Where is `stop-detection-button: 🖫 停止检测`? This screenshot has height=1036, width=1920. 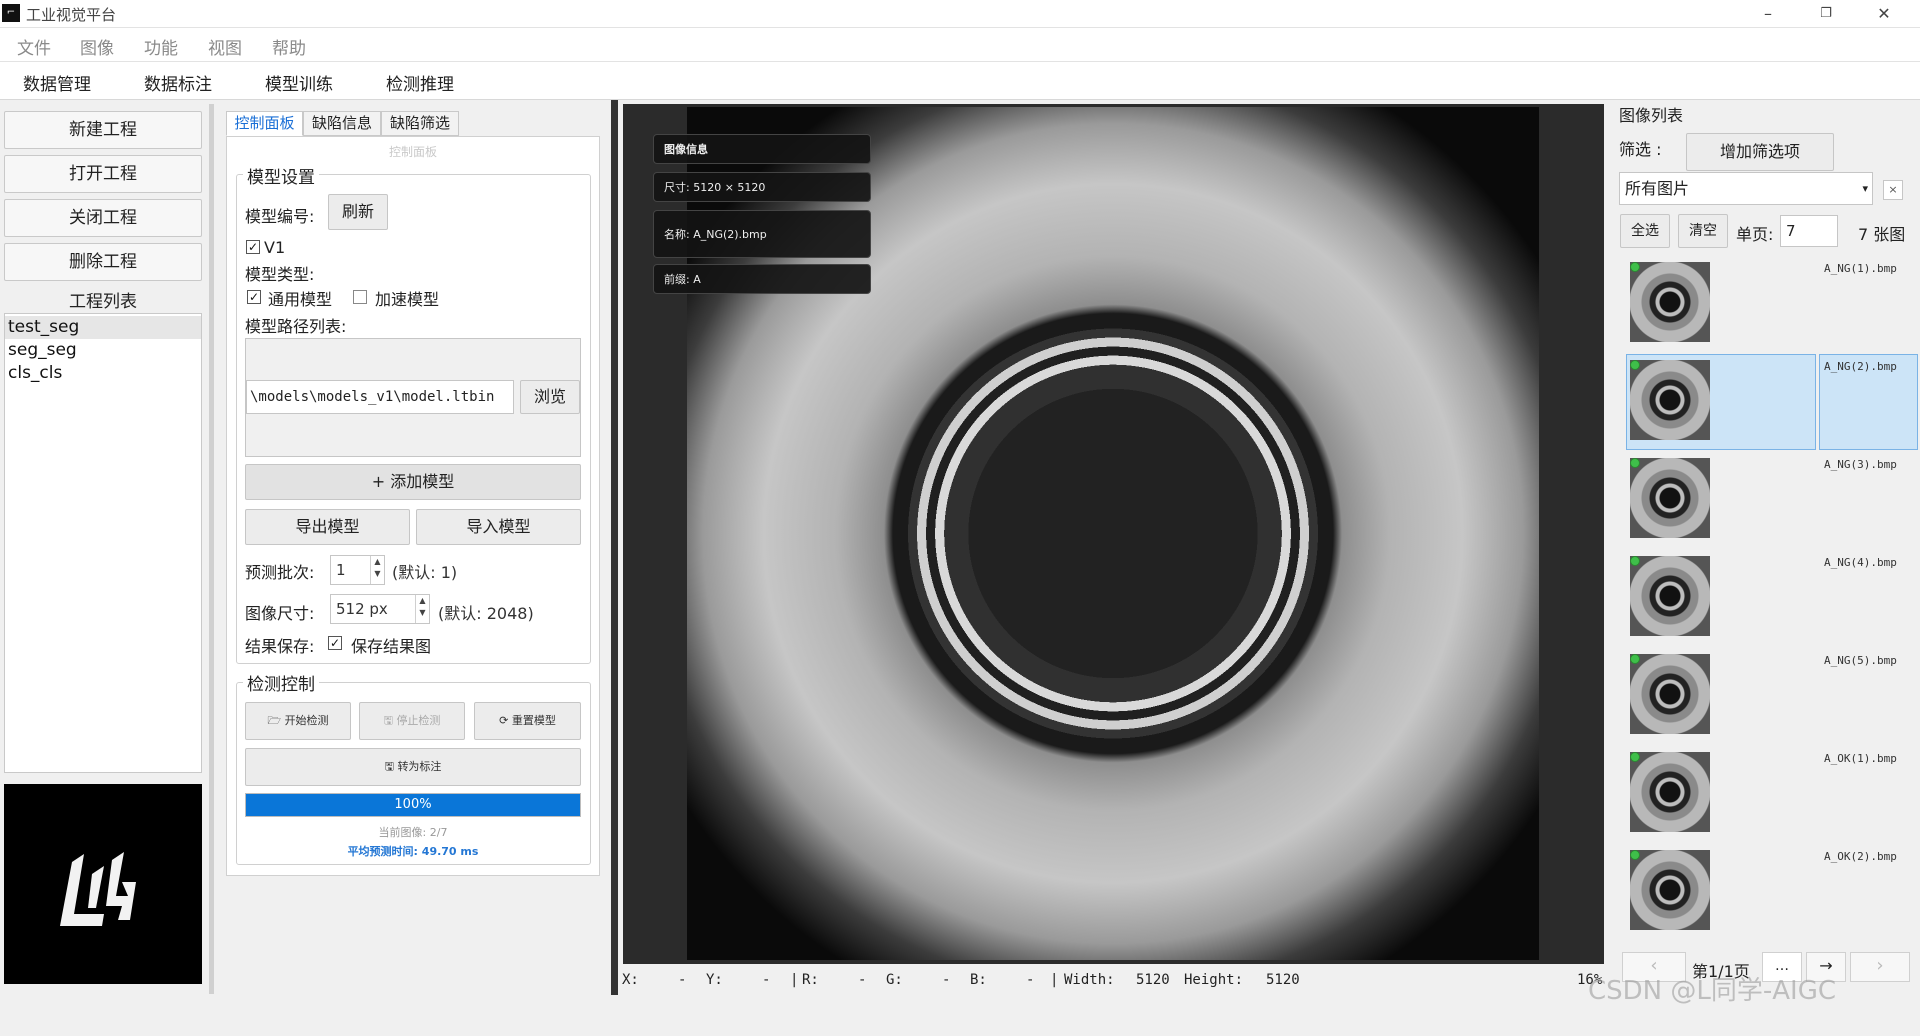 stop-detection-button: 🖫 停止检测 is located at coordinates (412, 721).